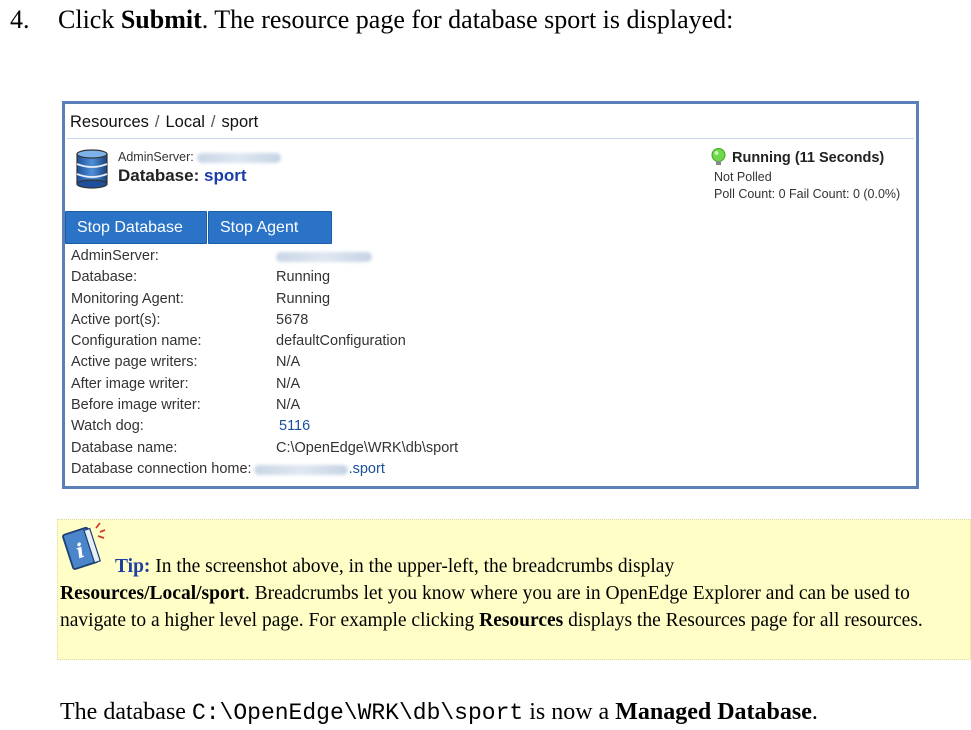  Describe the element at coordinates (294, 426) in the screenshot. I see `watch-dog-link: 5116` at that location.